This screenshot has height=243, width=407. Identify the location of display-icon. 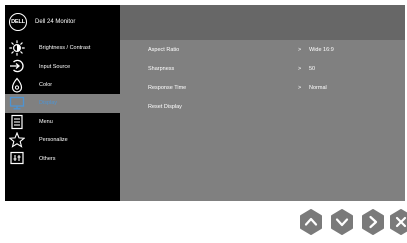
(17, 103).